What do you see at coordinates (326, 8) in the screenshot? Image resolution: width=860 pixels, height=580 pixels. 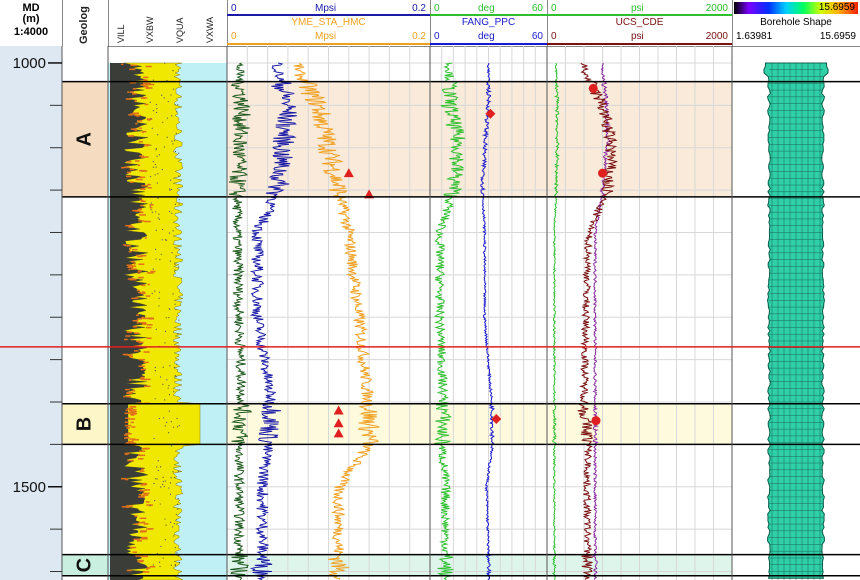 I see `ym-curve1-unit: Mpsi` at bounding box center [326, 8].